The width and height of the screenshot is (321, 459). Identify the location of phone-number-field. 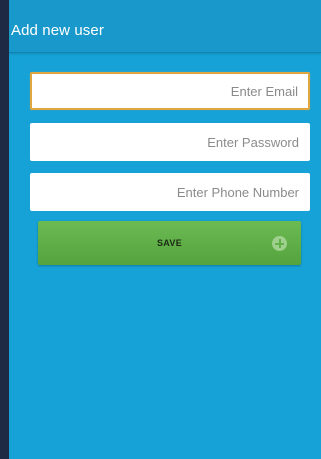
(170, 192).